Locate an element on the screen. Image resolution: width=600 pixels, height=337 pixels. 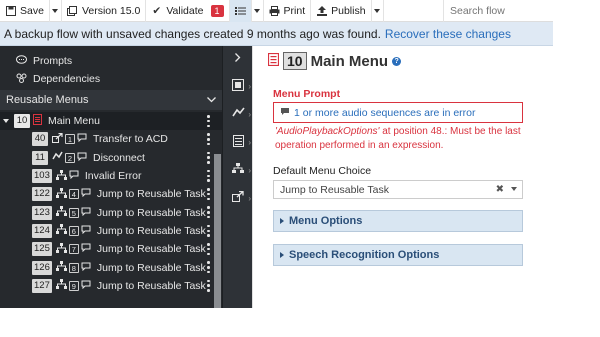
tool-transfer-button: › is located at coordinates (238, 198).